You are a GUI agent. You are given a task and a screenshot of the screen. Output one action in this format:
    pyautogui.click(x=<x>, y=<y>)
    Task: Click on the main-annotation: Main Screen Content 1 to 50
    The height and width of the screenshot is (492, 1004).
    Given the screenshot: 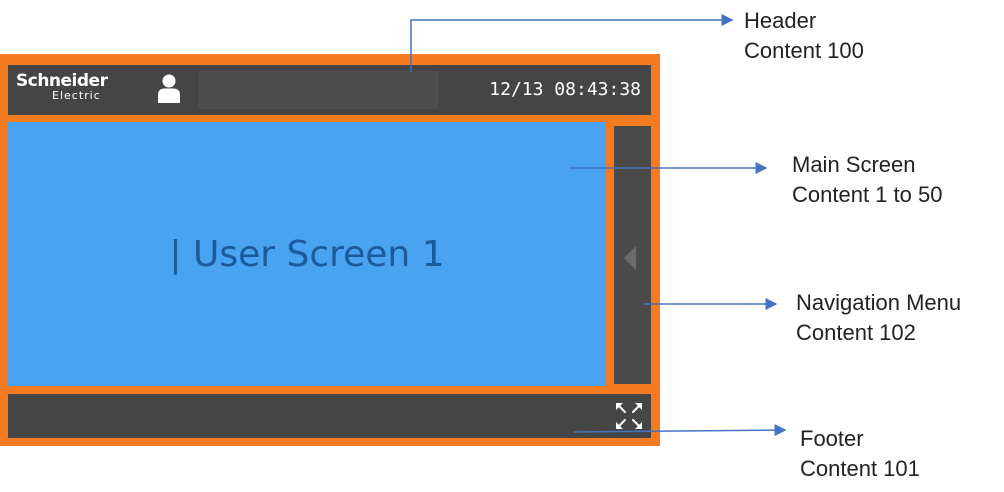 What is the action you would take?
    pyautogui.click(x=867, y=180)
    